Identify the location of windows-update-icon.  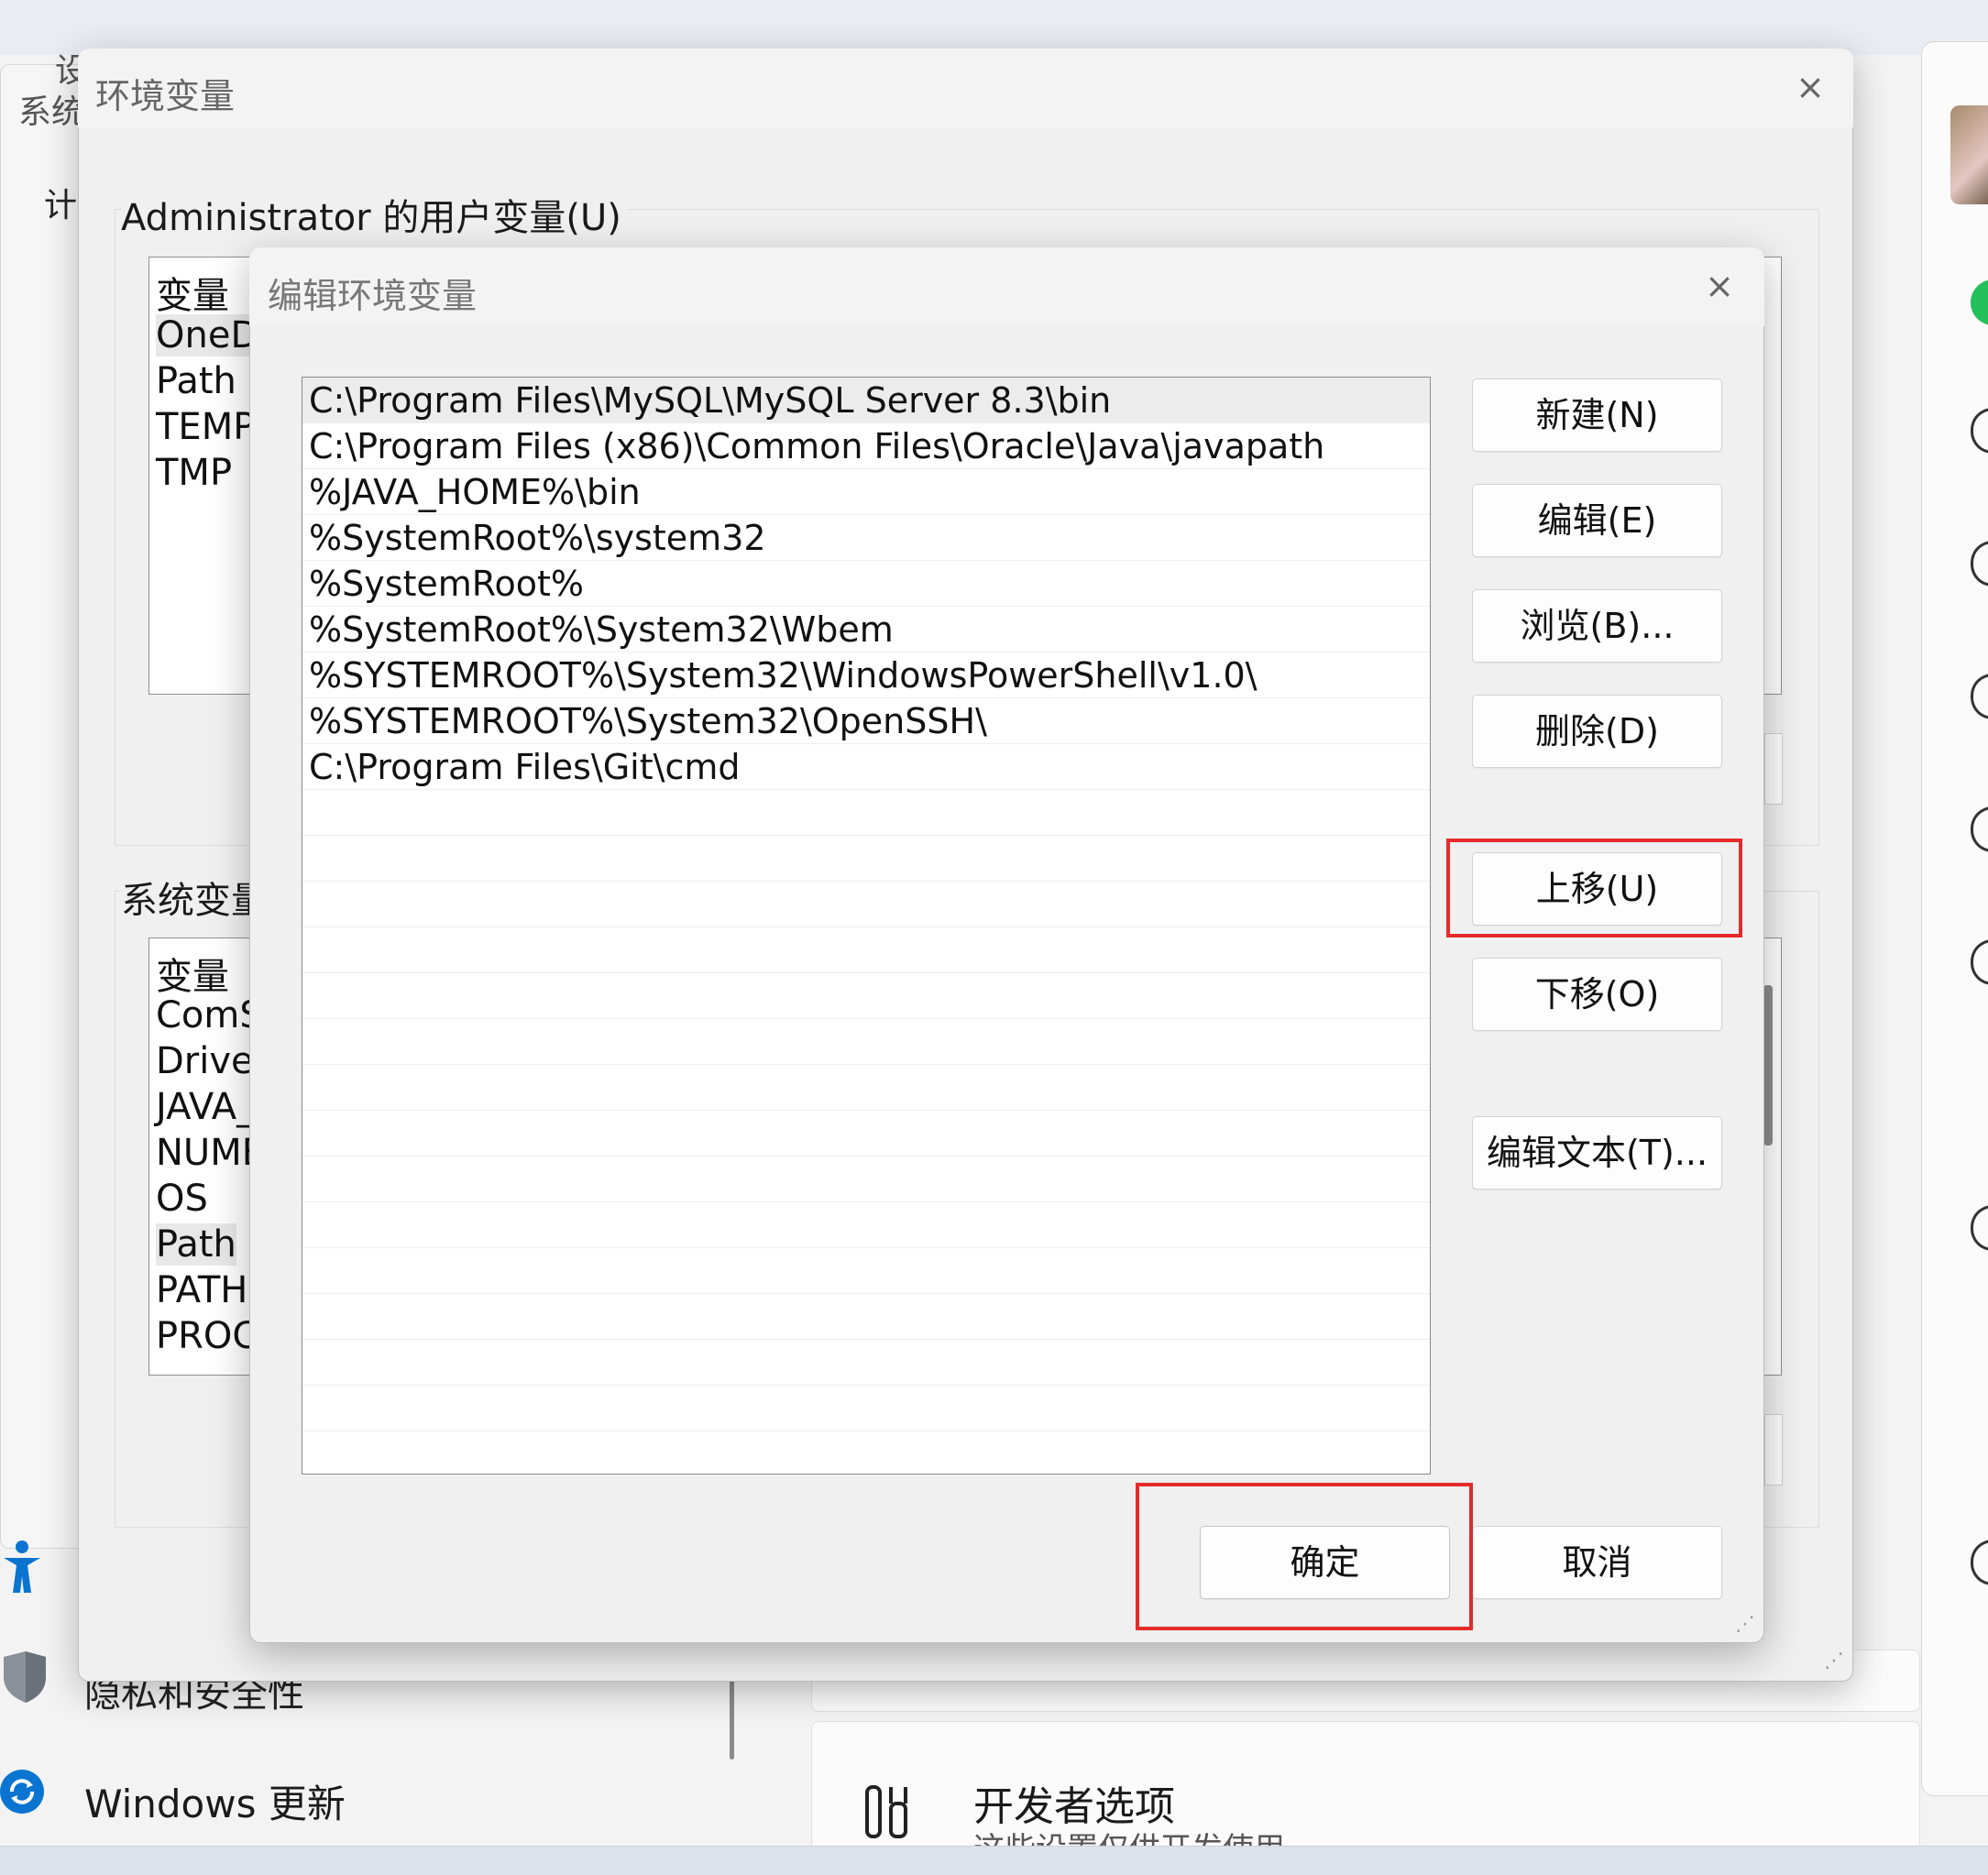
(25, 1791).